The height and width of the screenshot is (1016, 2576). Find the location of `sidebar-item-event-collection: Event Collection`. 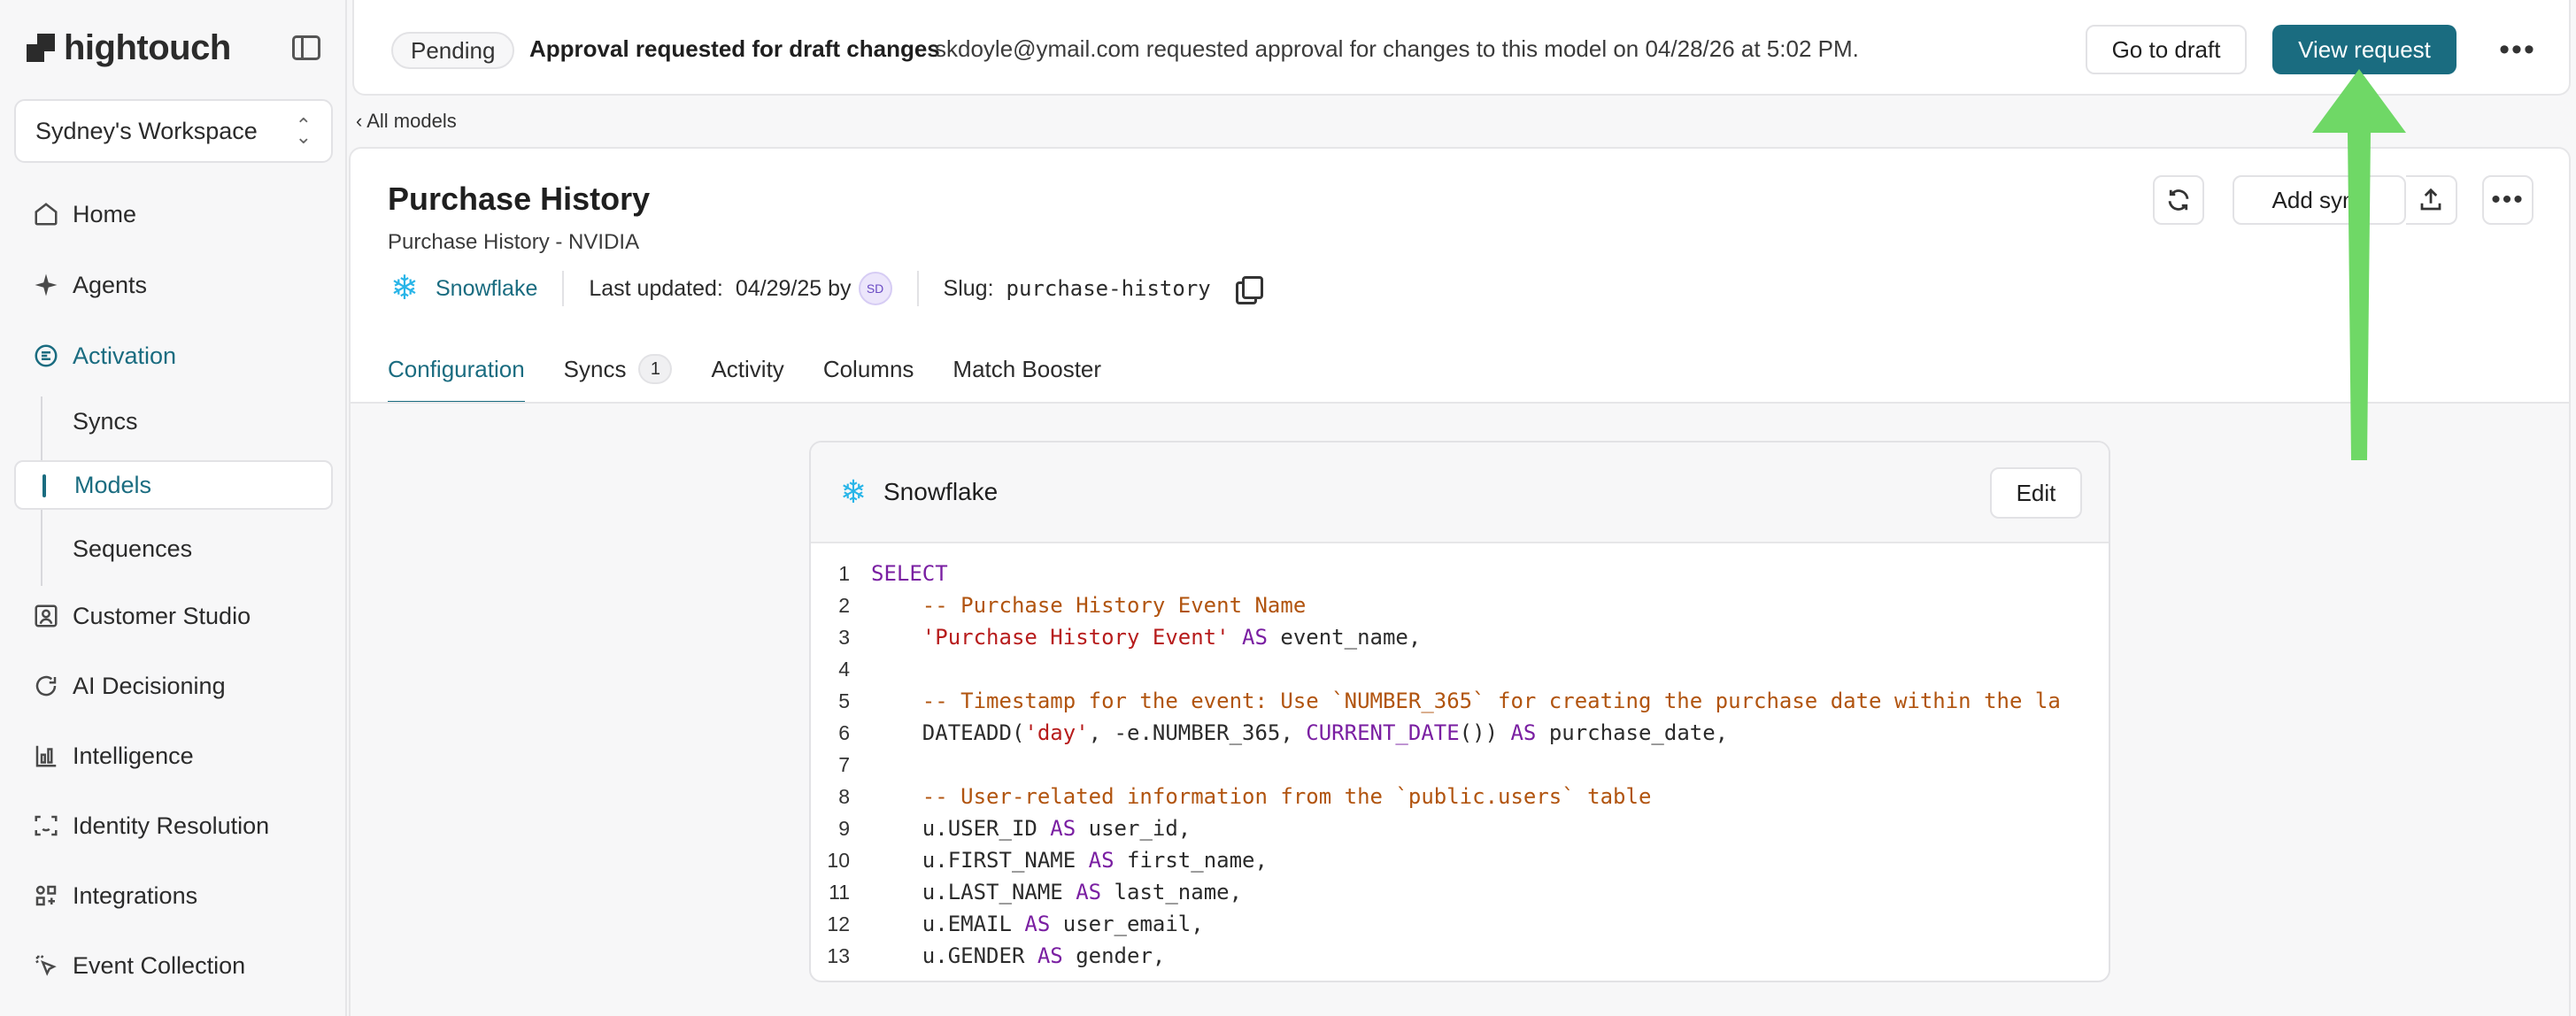

sidebar-item-event-collection: Event Collection is located at coordinates (173, 965).